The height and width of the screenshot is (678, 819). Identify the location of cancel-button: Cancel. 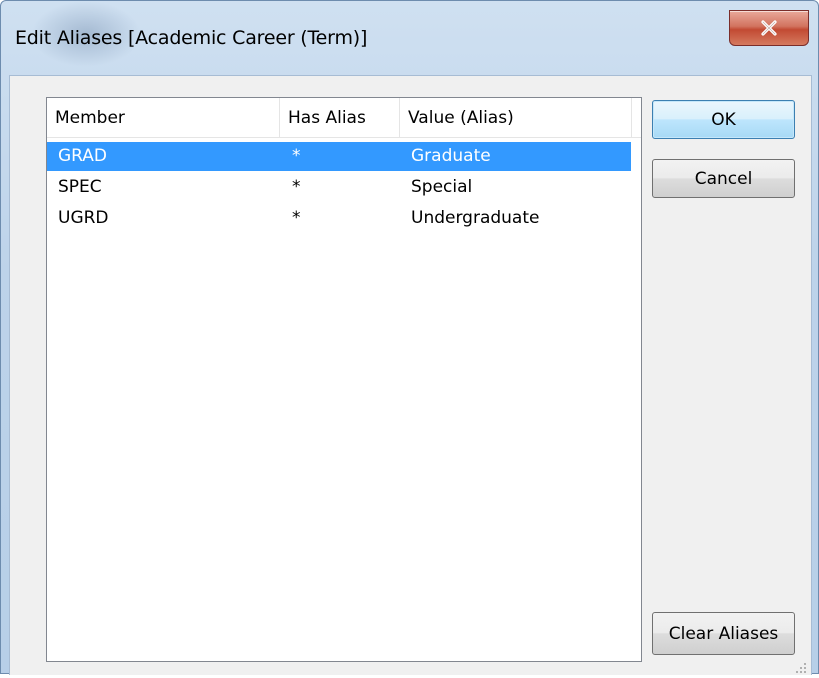
(723, 178).